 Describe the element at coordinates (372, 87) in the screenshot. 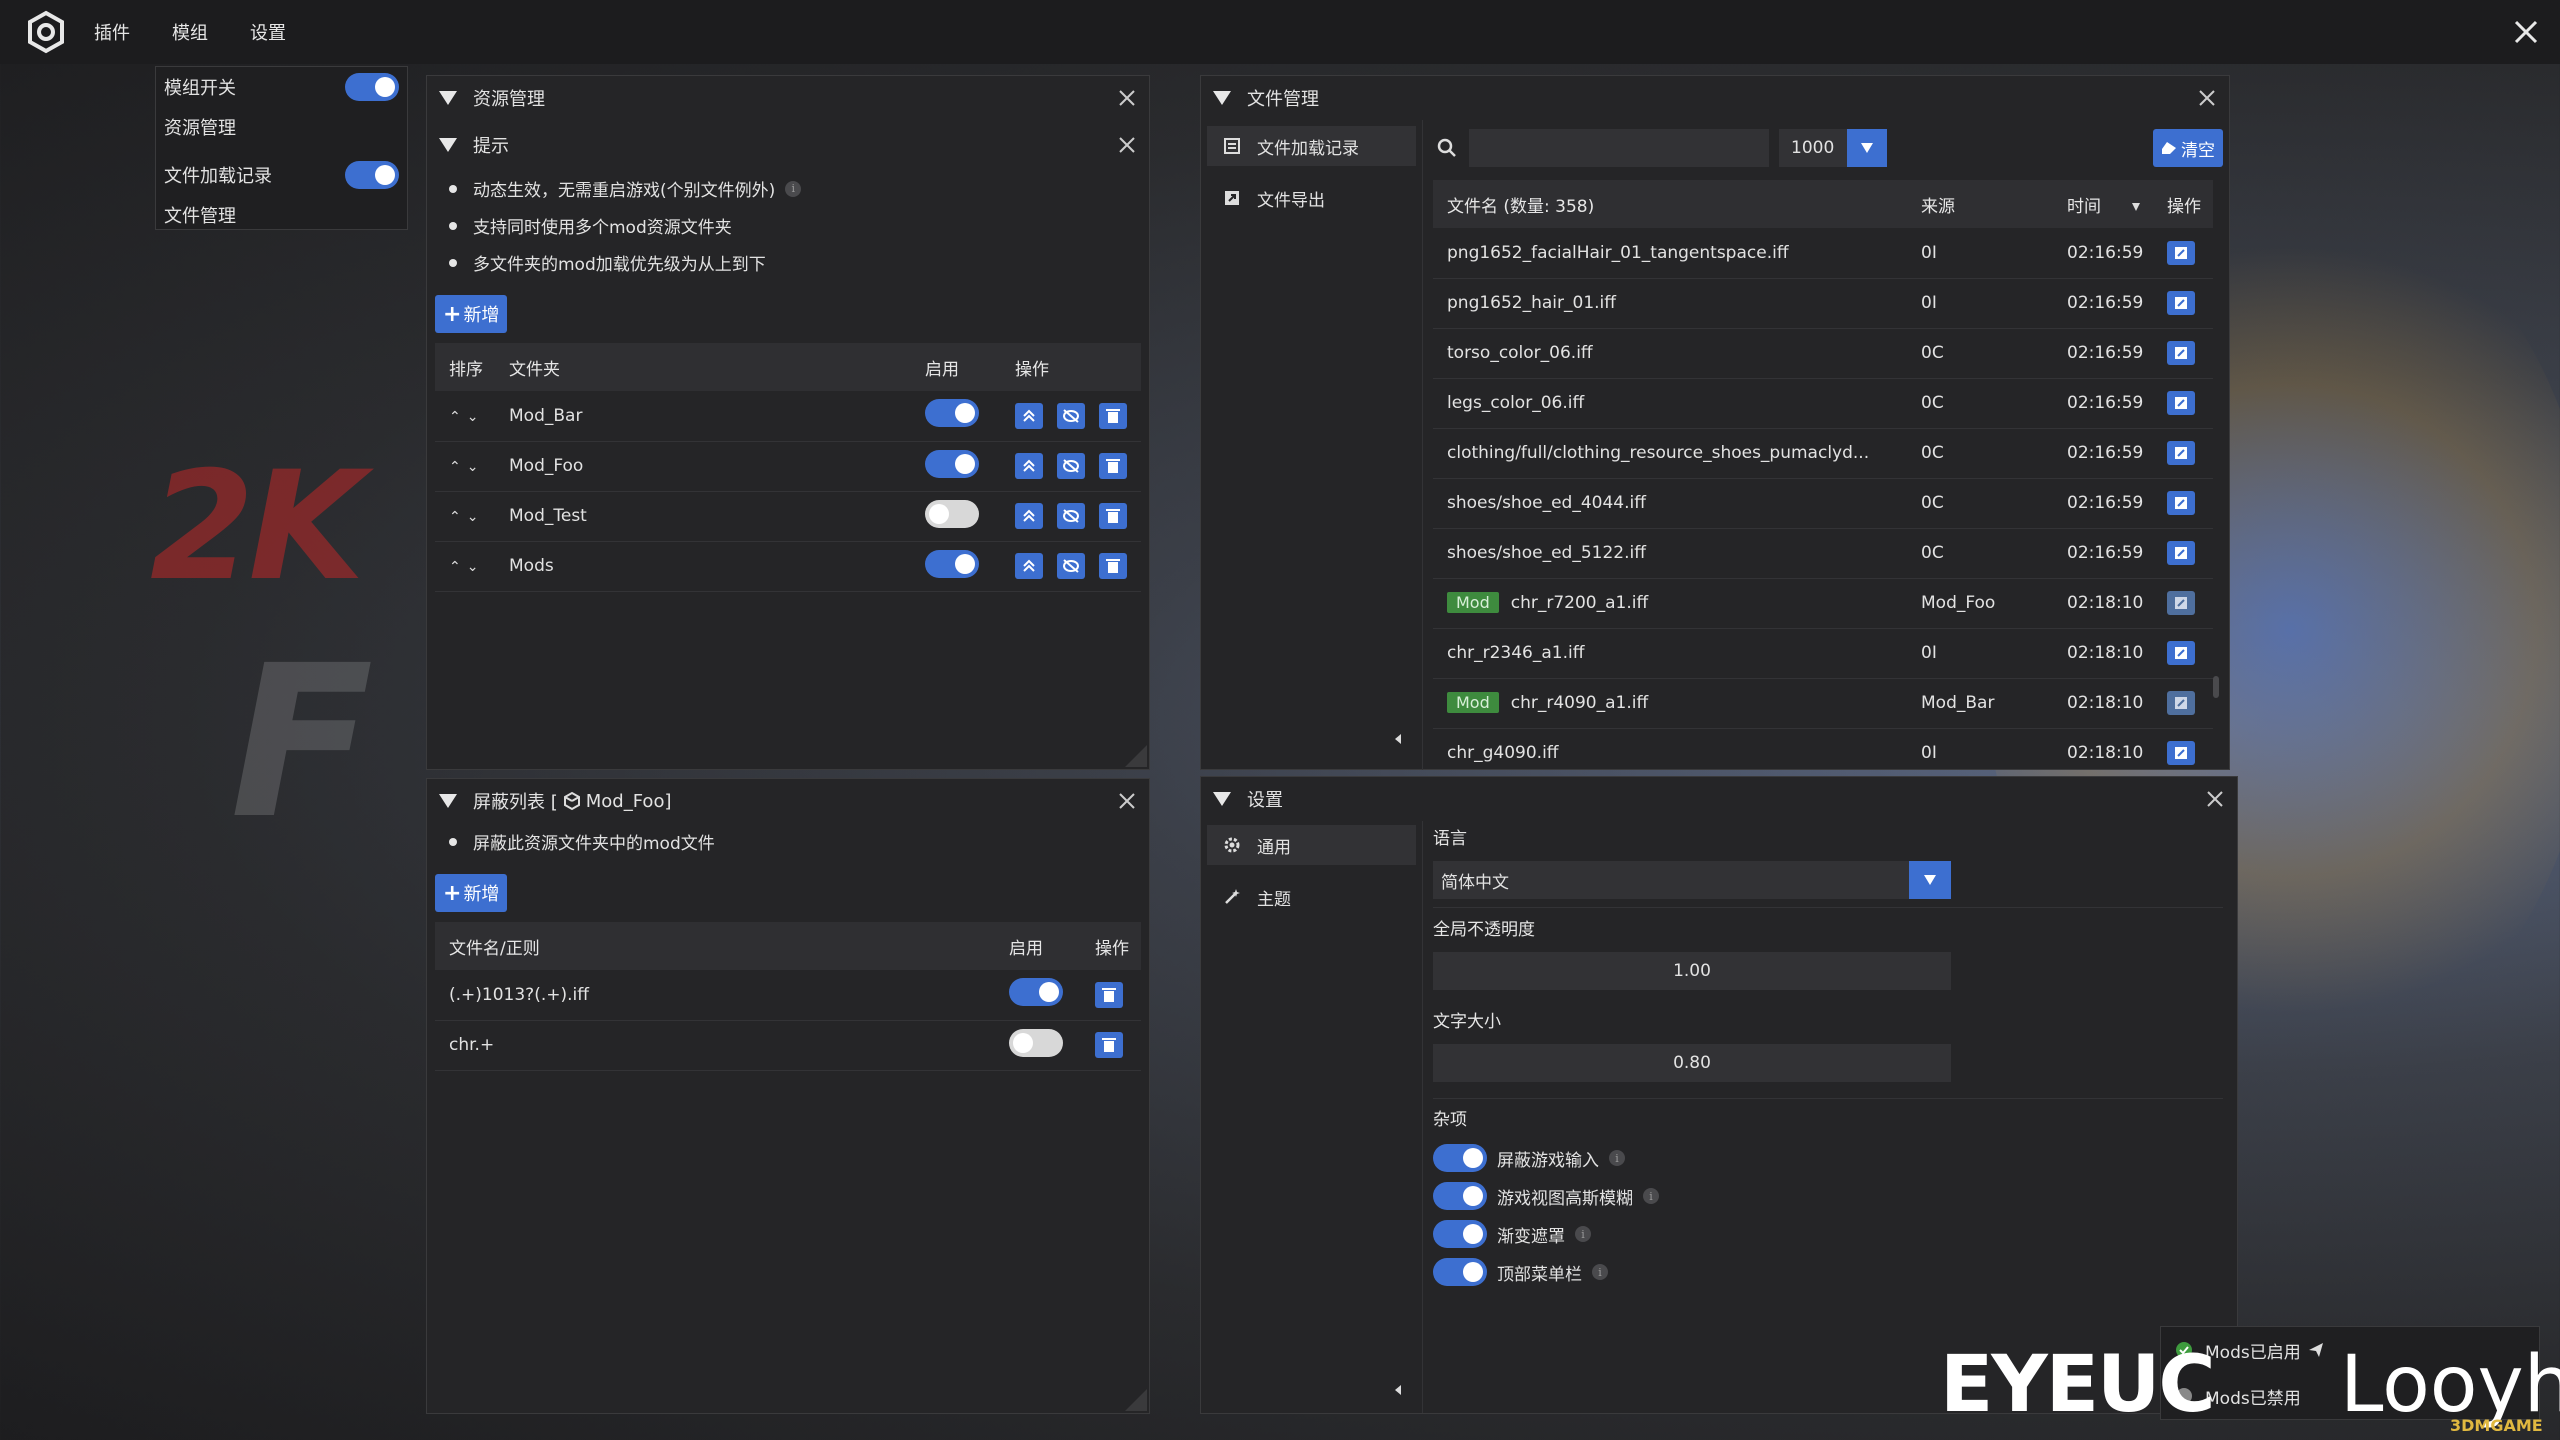

I see `mod-switch-toggle` at that location.